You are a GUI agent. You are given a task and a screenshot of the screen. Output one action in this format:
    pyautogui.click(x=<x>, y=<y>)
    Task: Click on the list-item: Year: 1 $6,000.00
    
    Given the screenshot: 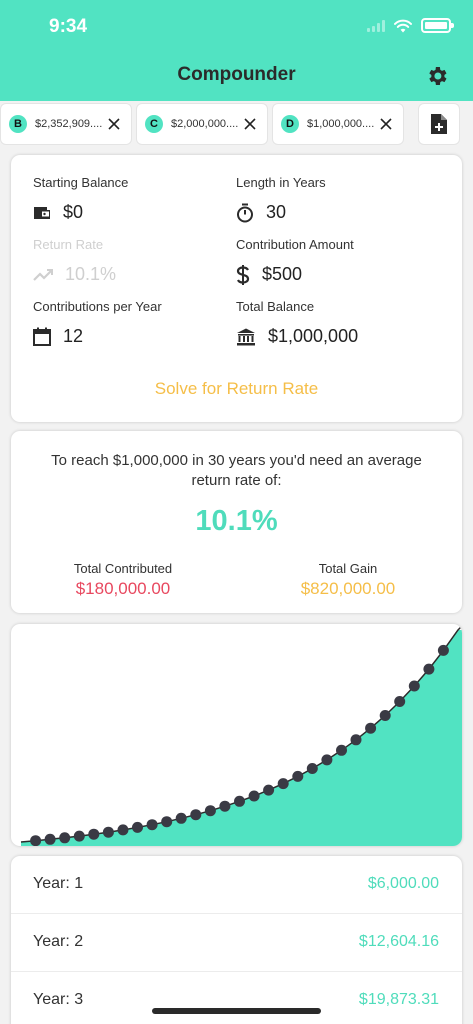 What is the action you would take?
    pyautogui.click(x=236, y=885)
    